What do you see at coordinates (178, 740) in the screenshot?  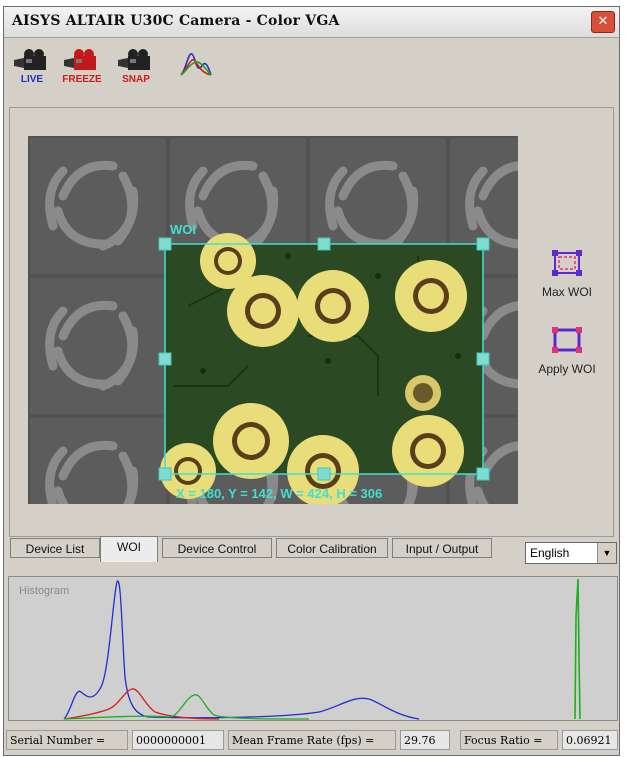 I see `serial-value: 0000000001` at bounding box center [178, 740].